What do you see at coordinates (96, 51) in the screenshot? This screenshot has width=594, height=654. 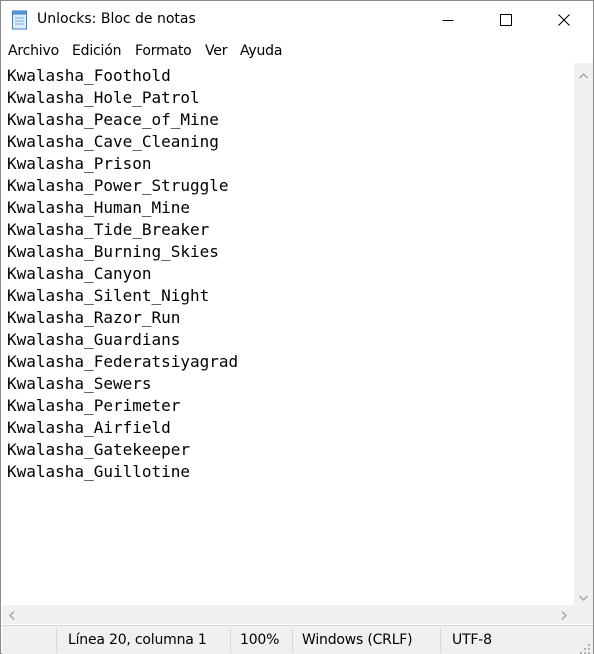 I see `menu-edicion: Edición` at bounding box center [96, 51].